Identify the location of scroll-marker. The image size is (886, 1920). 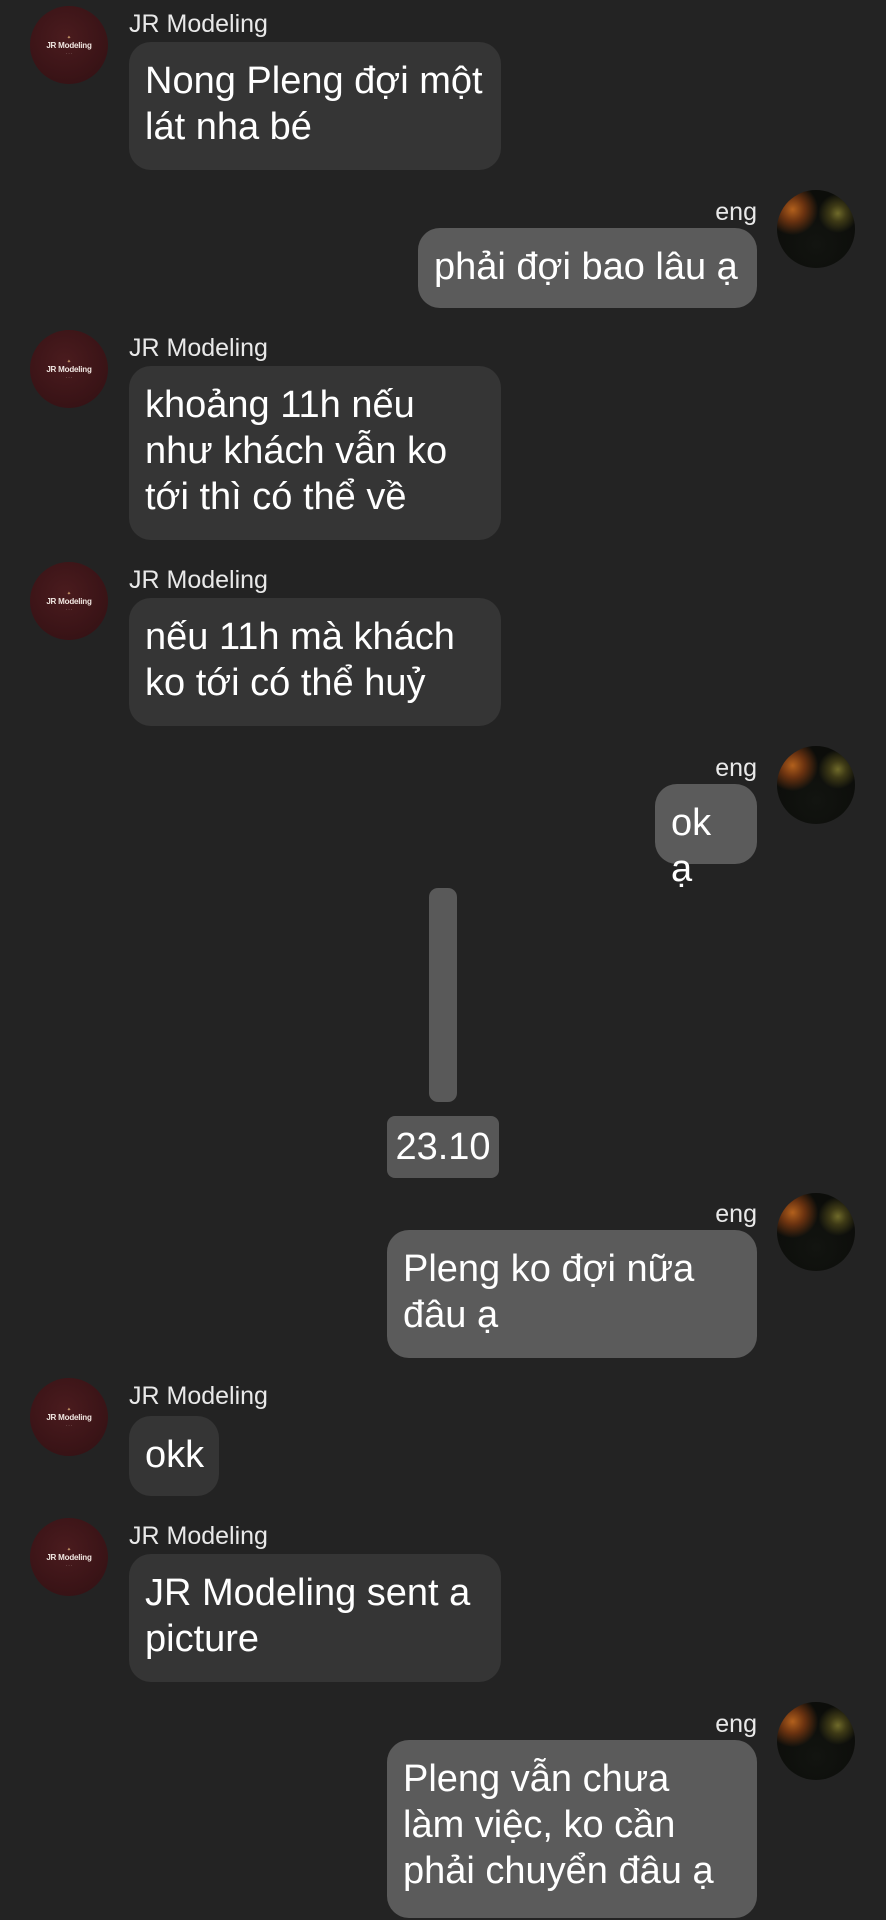
(443, 995).